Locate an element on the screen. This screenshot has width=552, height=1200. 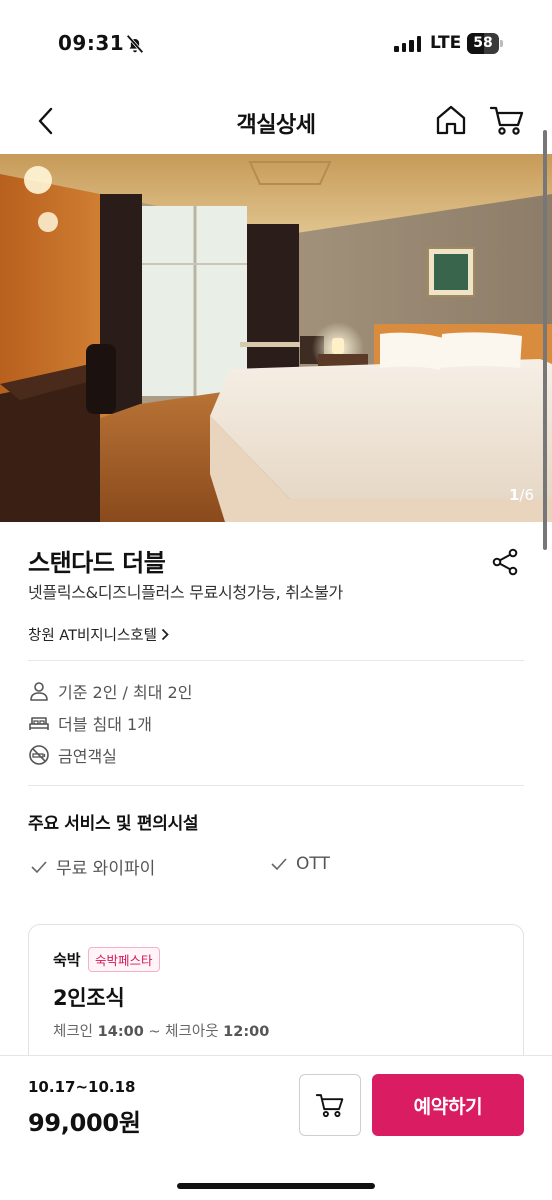
hotel-link: 창원 AT비지니스호텔 is located at coordinates (98, 634).